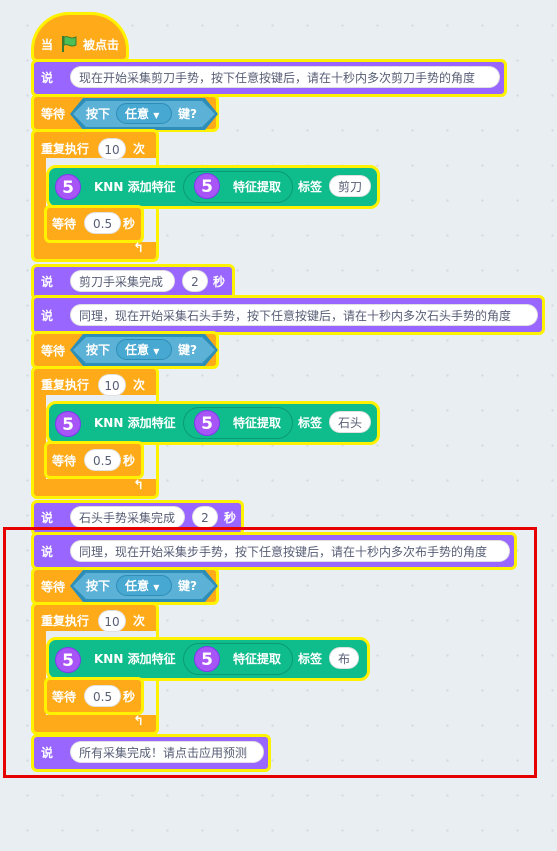 The width and height of the screenshot is (557, 851). Describe the element at coordinates (122, 281) in the screenshot. I see `say-text-input: 剪刀手采集完成` at that location.